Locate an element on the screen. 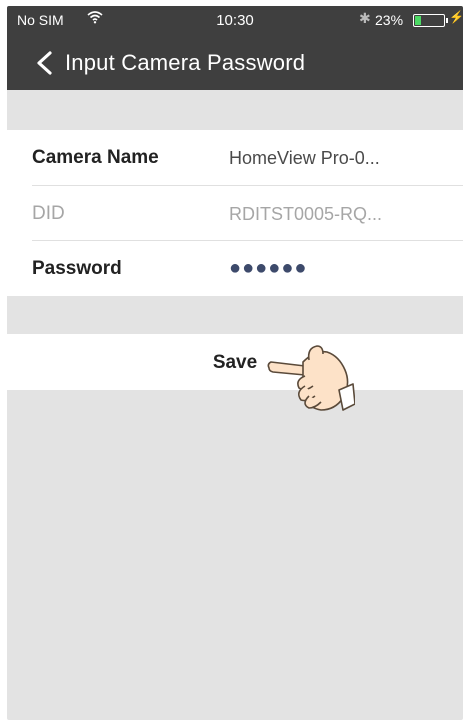 This screenshot has width=470, height=726. page-title: Input Camera Password is located at coordinates (185, 62).